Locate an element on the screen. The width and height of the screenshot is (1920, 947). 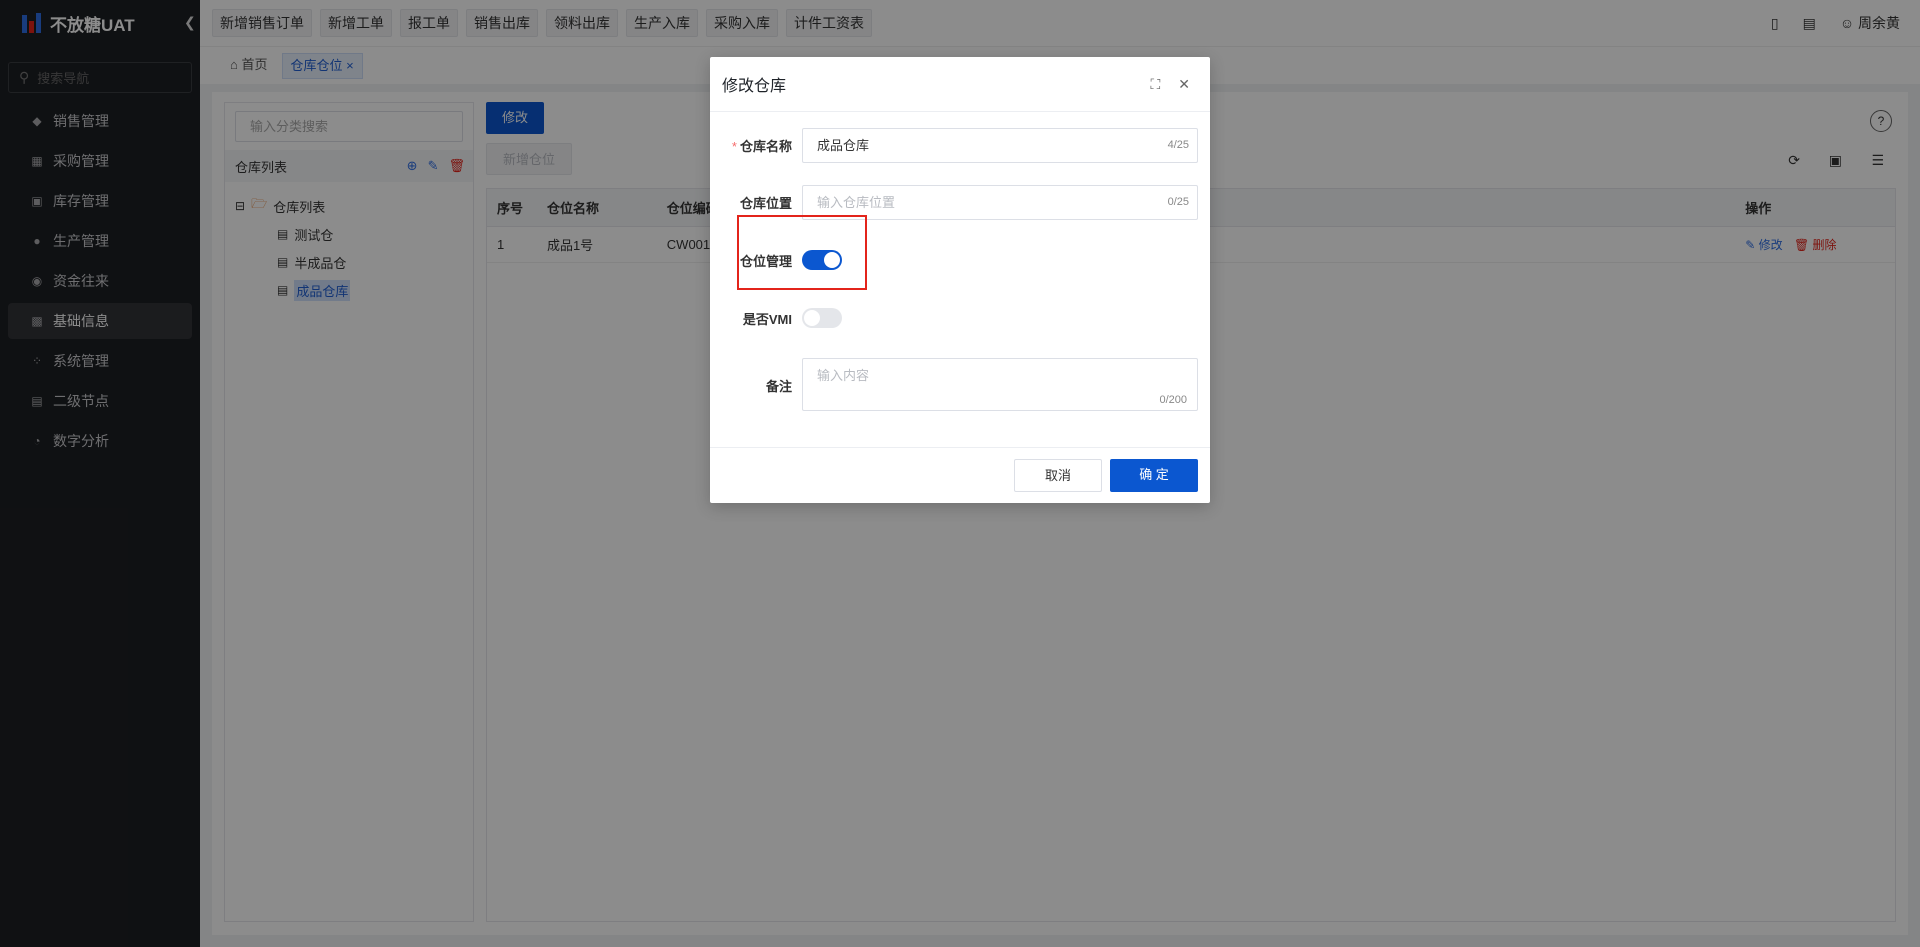
vmi-toggle is located at coordinates (822, 318).